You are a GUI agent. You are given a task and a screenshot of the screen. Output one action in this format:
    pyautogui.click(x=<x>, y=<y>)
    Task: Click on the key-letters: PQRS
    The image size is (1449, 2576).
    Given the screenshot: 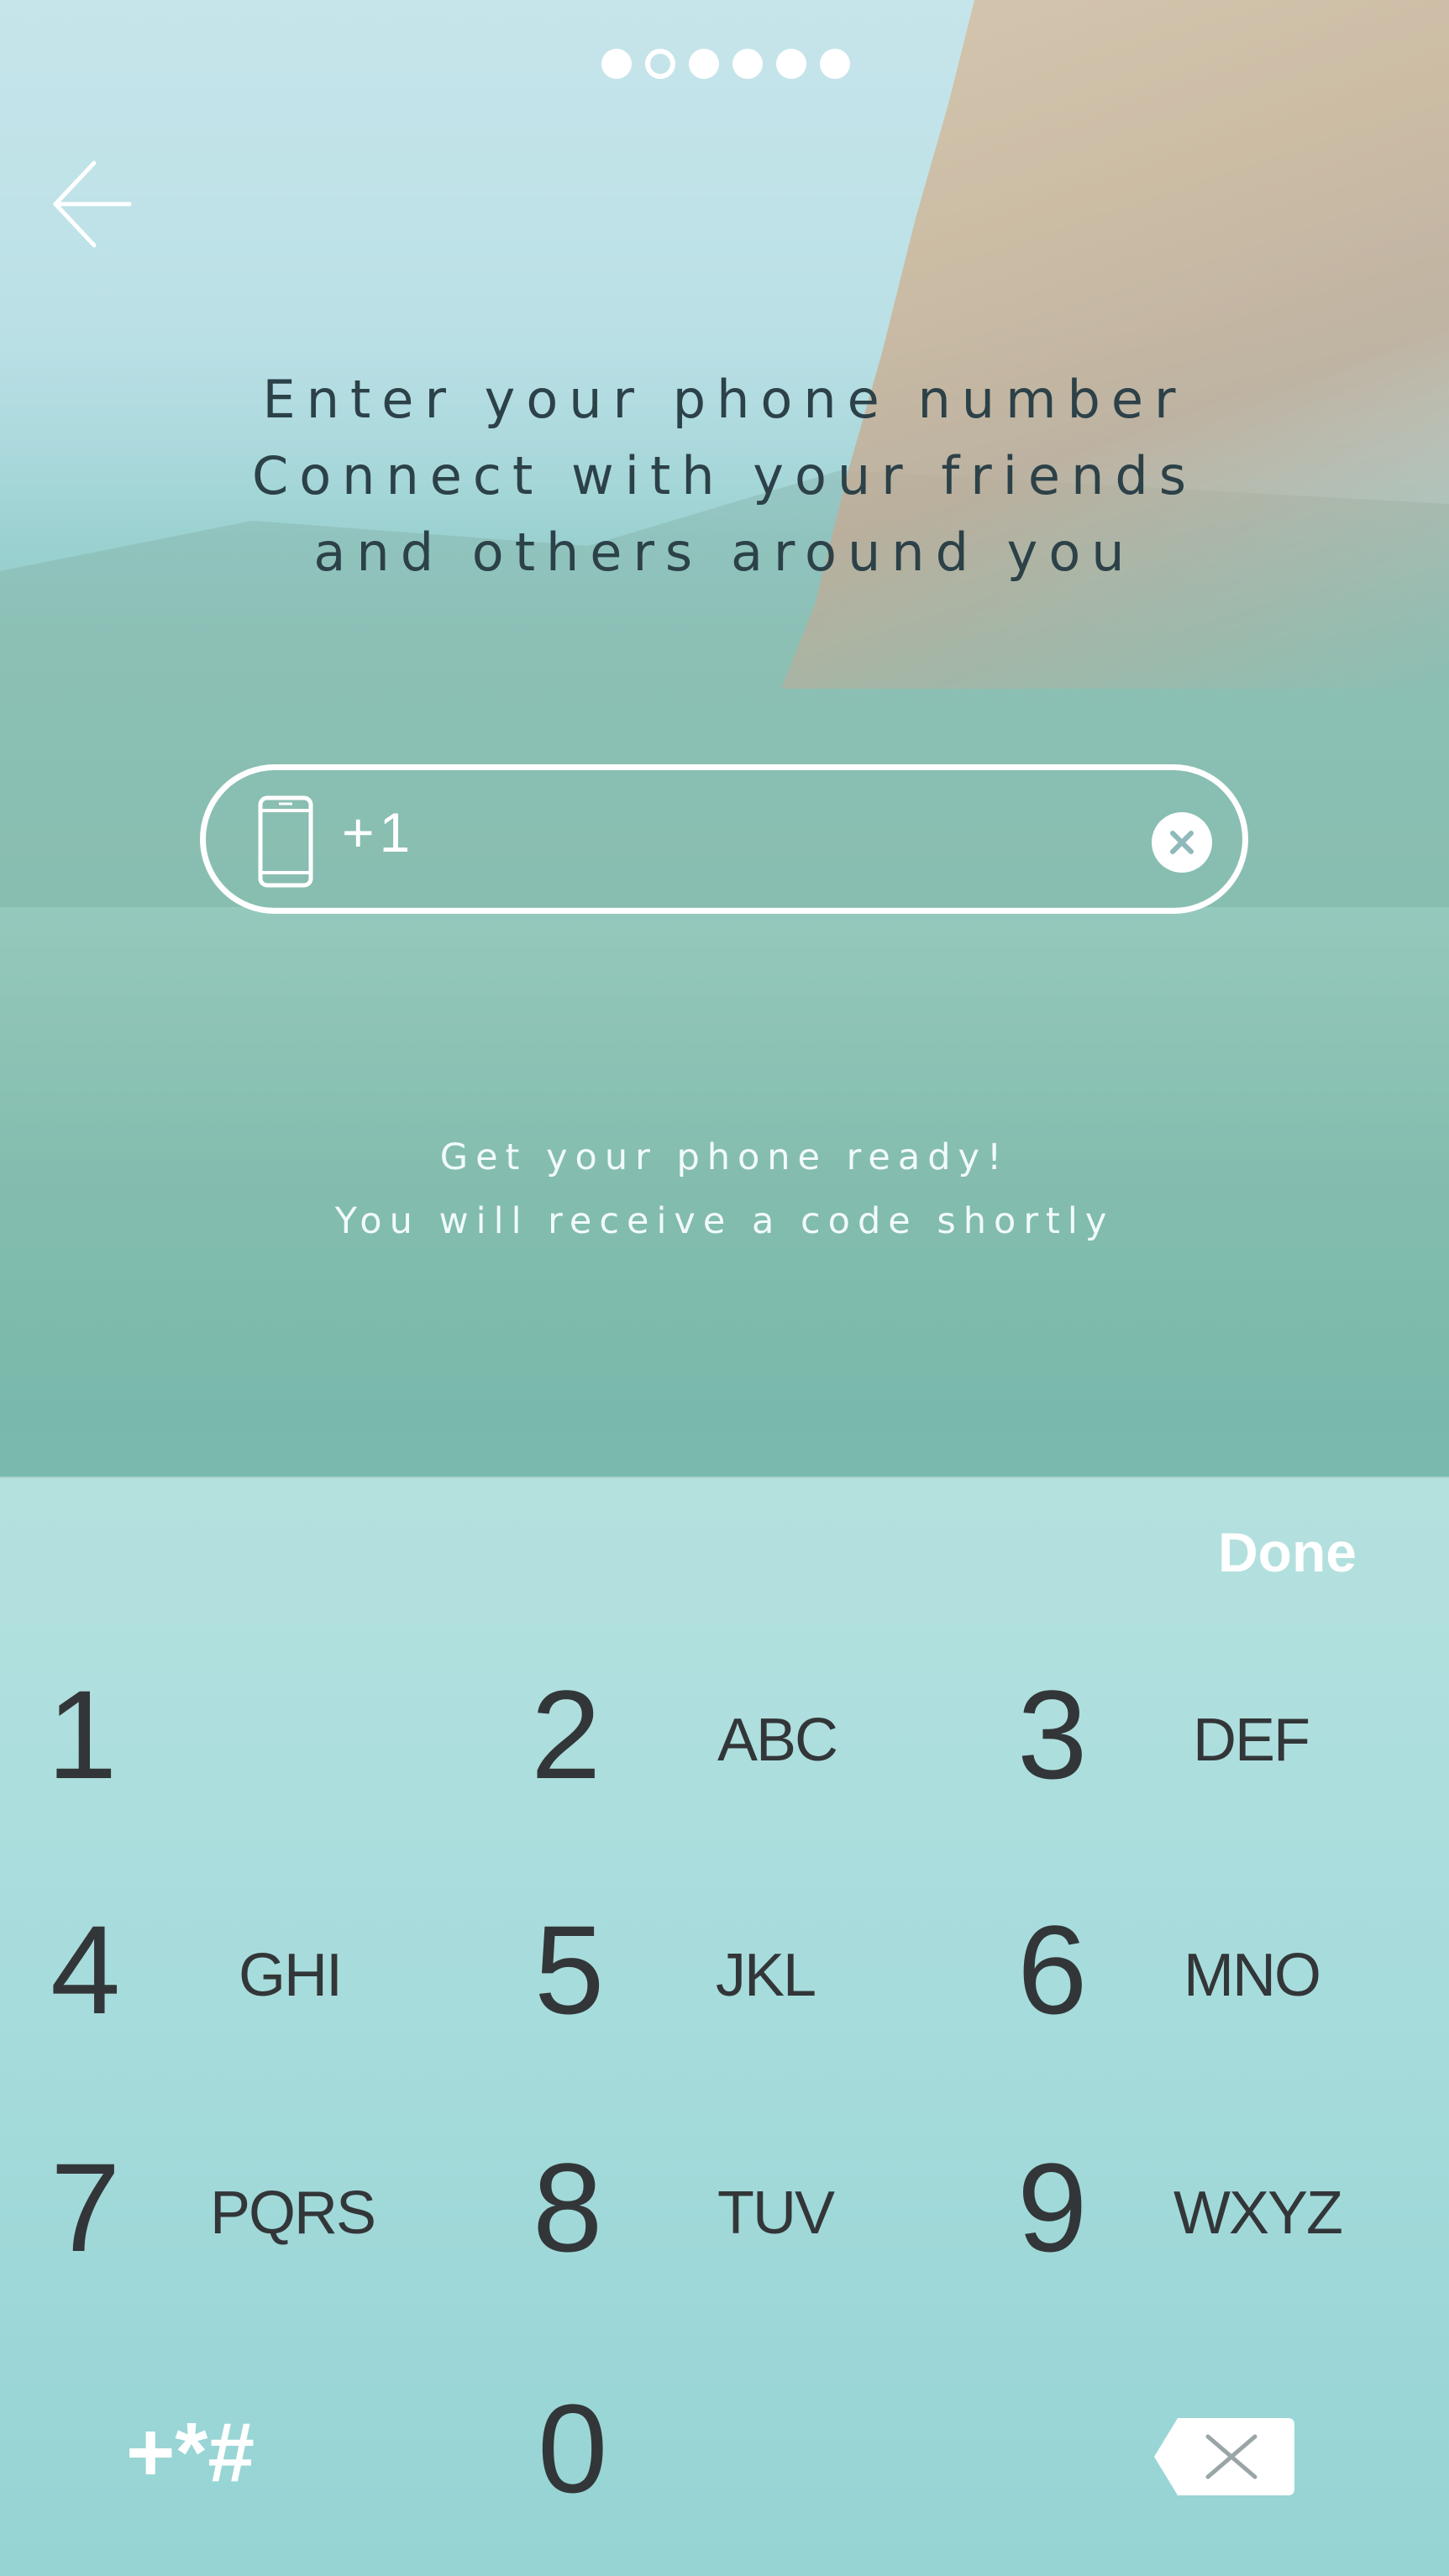 What is the action you would take?
    pyautogui.click(x=293, y=2213)
    